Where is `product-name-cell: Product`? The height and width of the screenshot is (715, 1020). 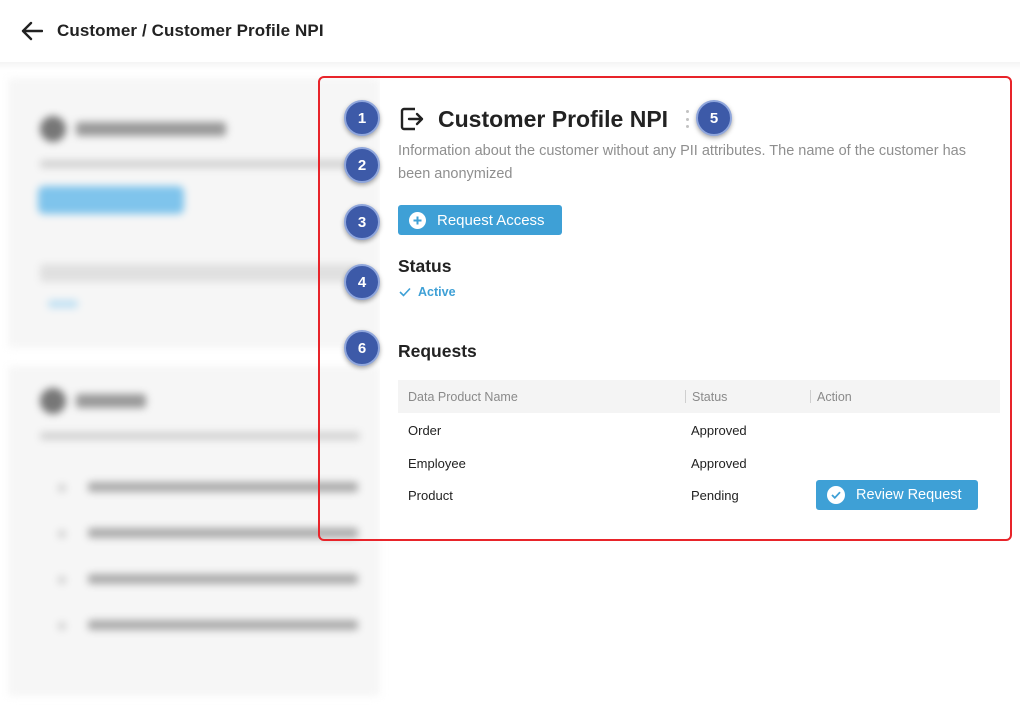 product-name-cell: Product is located at coordinates (430, 495).